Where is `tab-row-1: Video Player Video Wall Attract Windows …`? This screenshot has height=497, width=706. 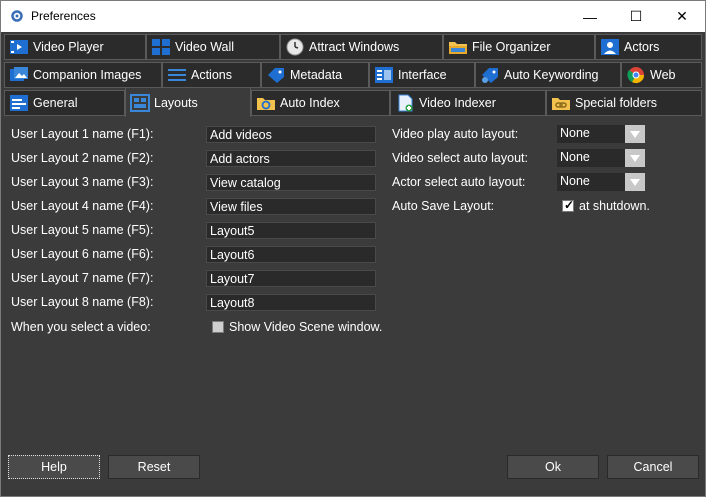 tab-row-1: Video Player Video Wall Attract Windows … is located at coordinates (353, 47).